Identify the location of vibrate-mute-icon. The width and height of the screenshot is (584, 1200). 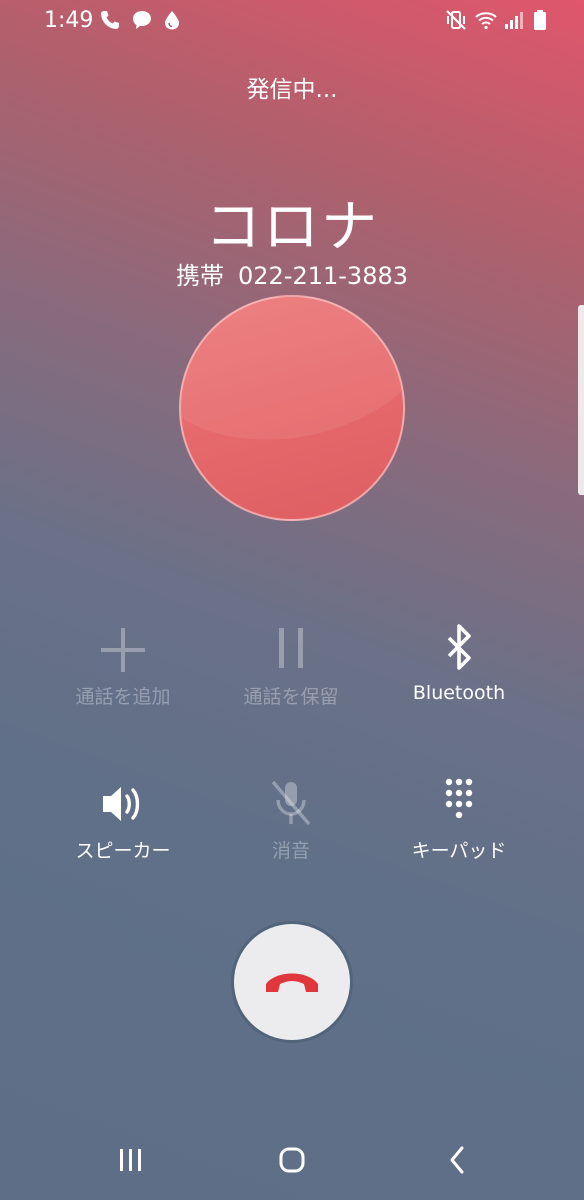
(456, 20).